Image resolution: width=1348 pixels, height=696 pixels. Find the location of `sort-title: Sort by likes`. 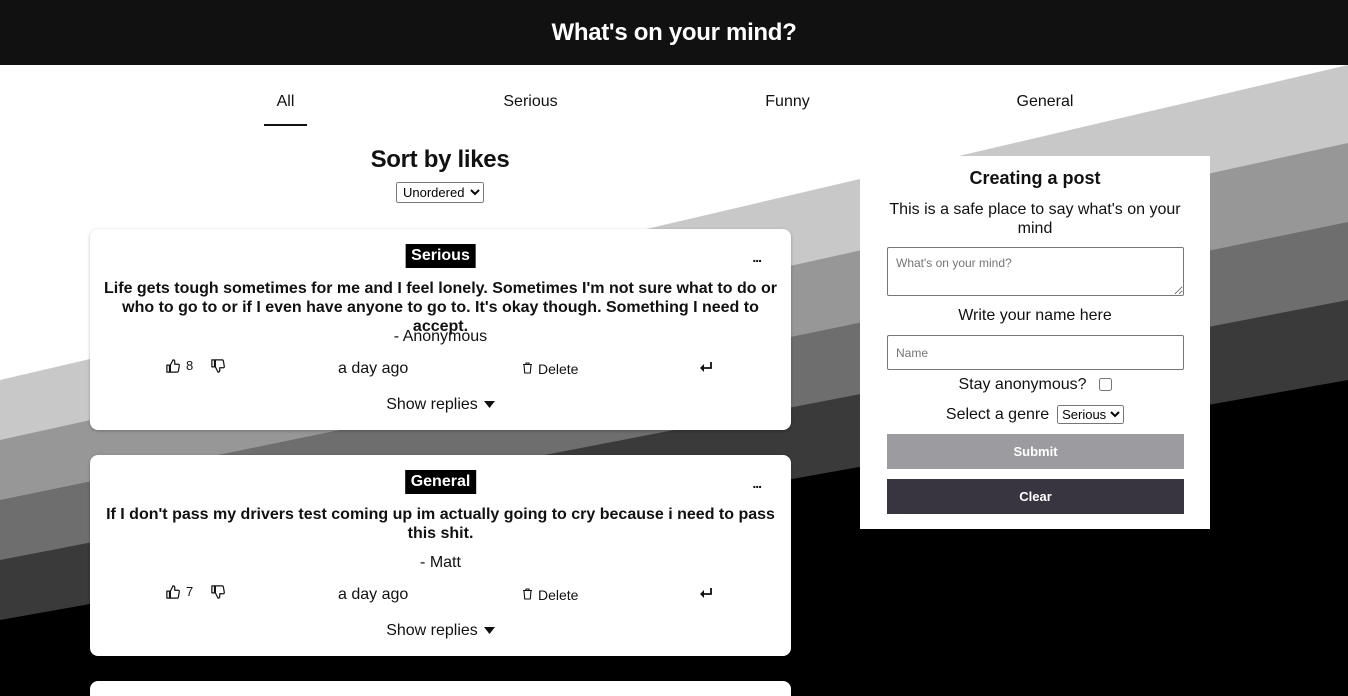

sort-title: Sort by likes is located at coordinates (440, 159).